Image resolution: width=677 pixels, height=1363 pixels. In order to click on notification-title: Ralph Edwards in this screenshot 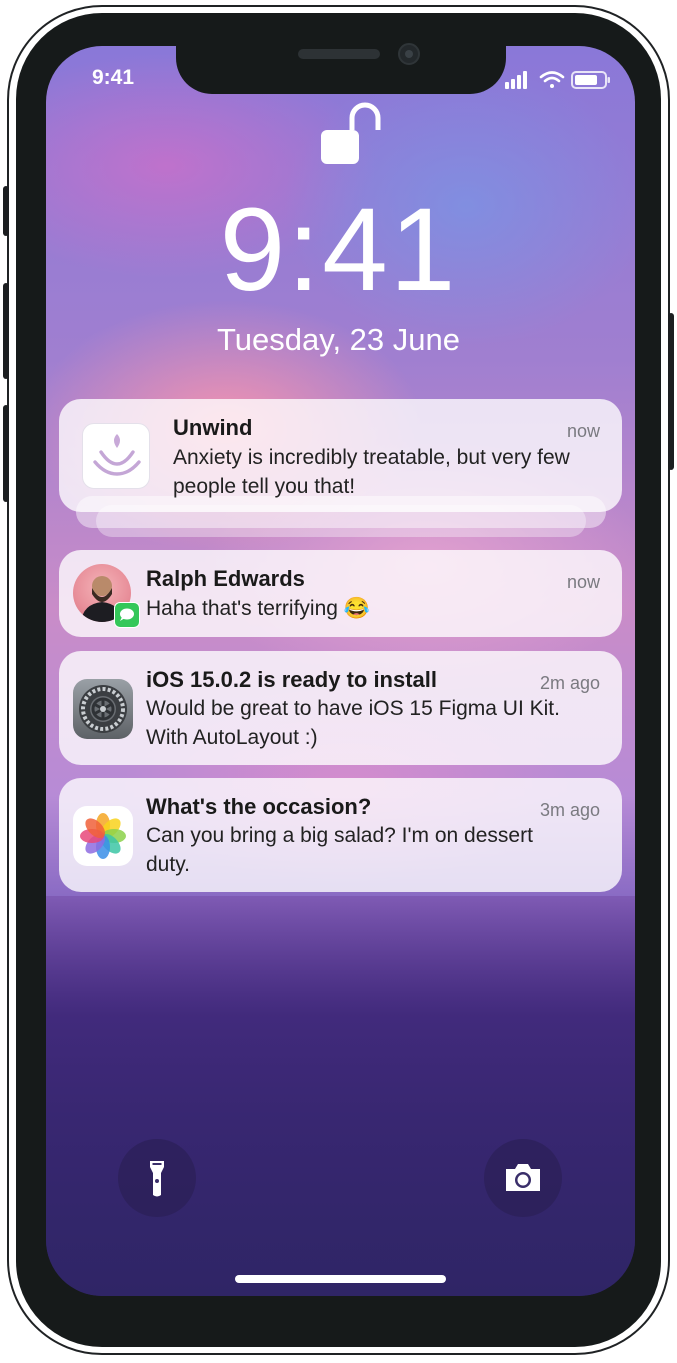, I will do `click(225, 578)`.